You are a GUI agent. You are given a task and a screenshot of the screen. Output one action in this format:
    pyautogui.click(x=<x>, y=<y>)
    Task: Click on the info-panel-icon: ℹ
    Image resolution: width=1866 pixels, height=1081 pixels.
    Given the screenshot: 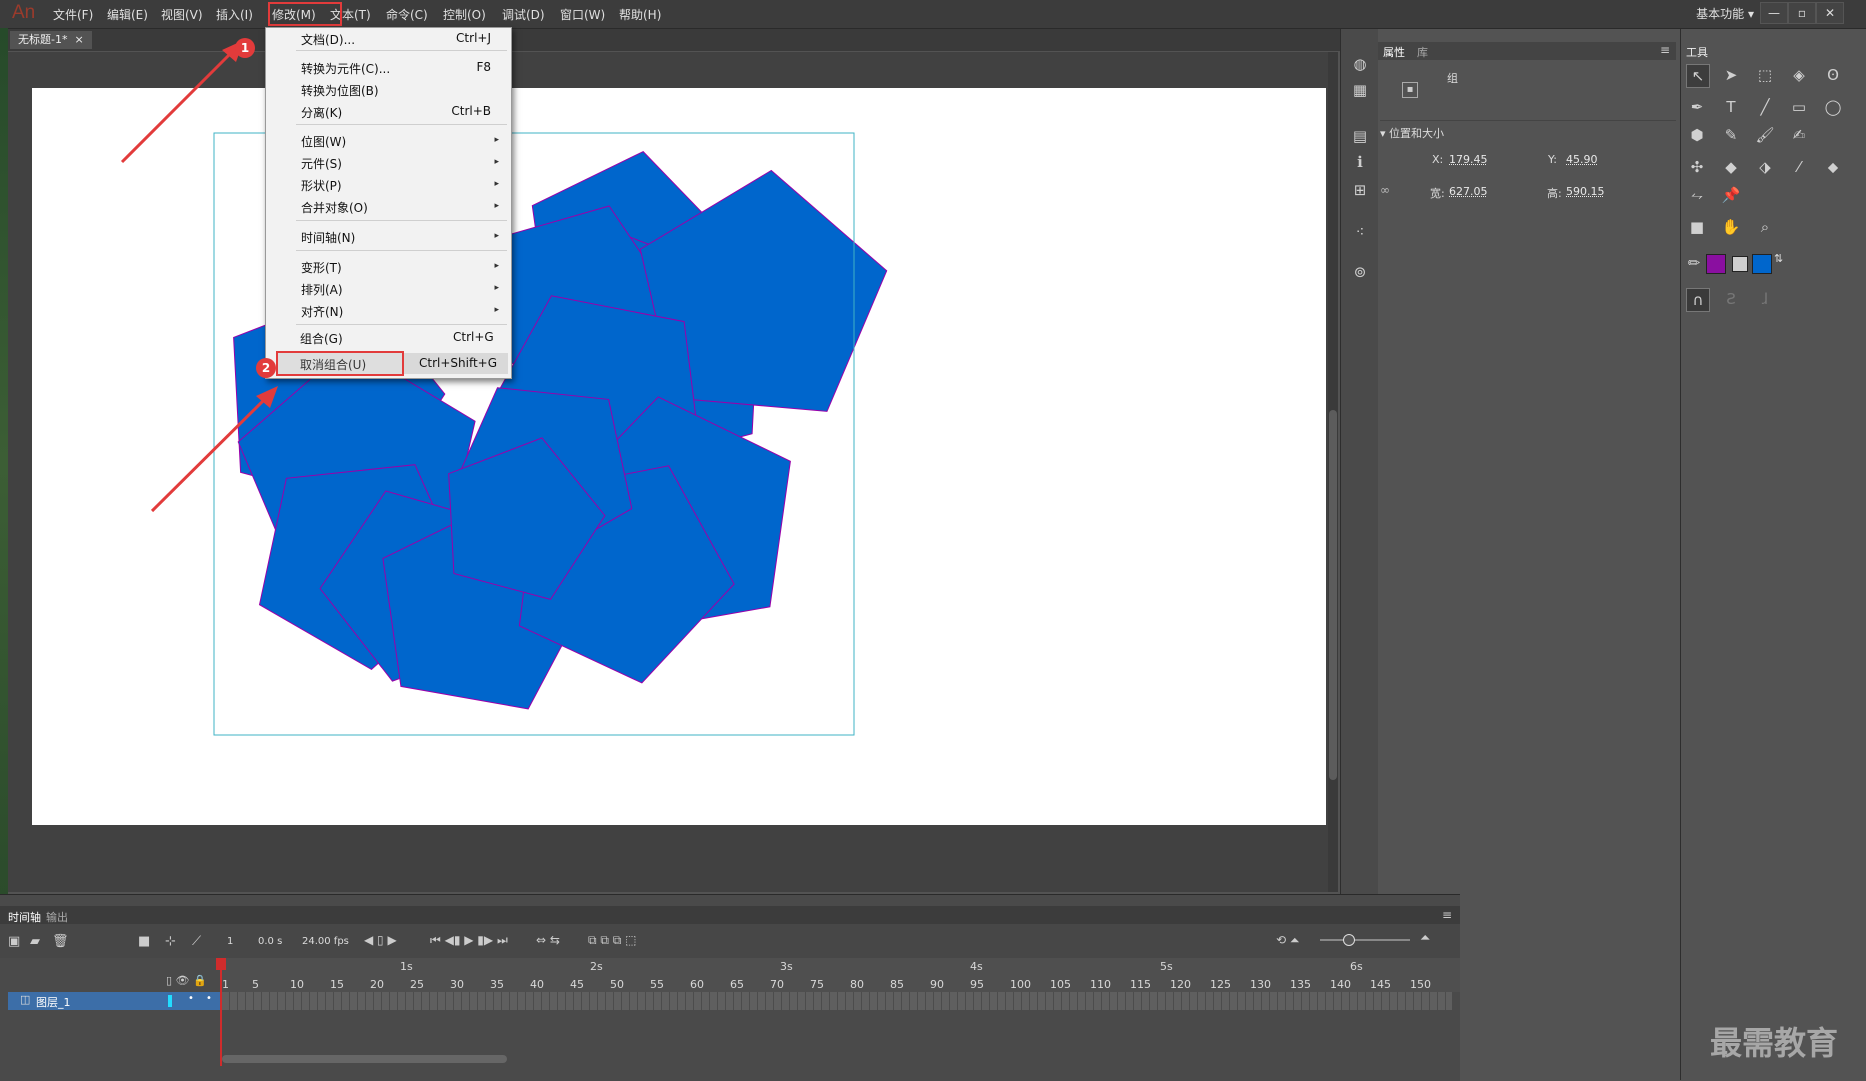 What is the action you would take?
    pyautogui.click(x=1360, y=162)
    